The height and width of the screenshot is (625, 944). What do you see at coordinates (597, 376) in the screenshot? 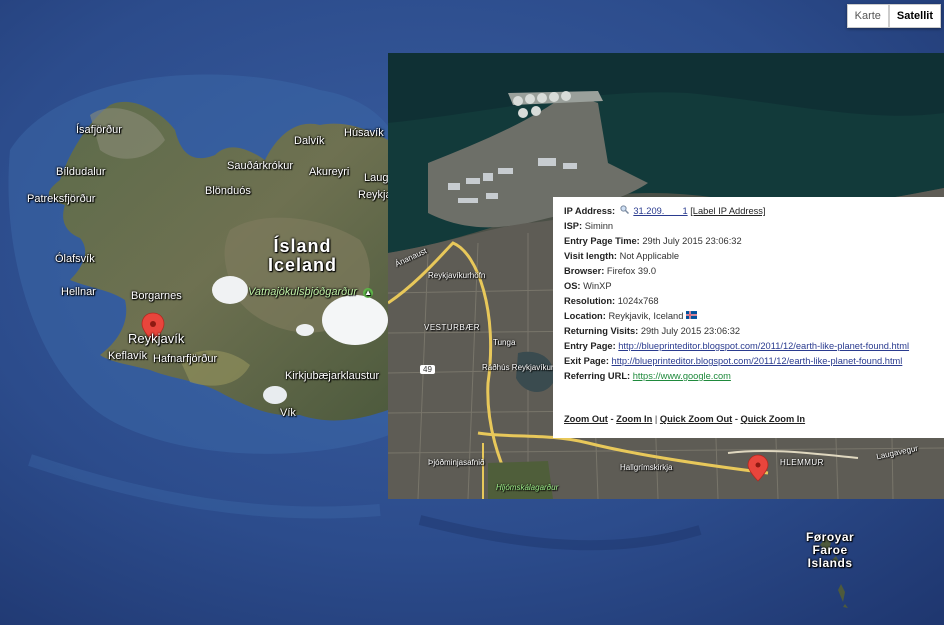
I see `referring-label: Referring URL:` at bounding box center [597, 376].